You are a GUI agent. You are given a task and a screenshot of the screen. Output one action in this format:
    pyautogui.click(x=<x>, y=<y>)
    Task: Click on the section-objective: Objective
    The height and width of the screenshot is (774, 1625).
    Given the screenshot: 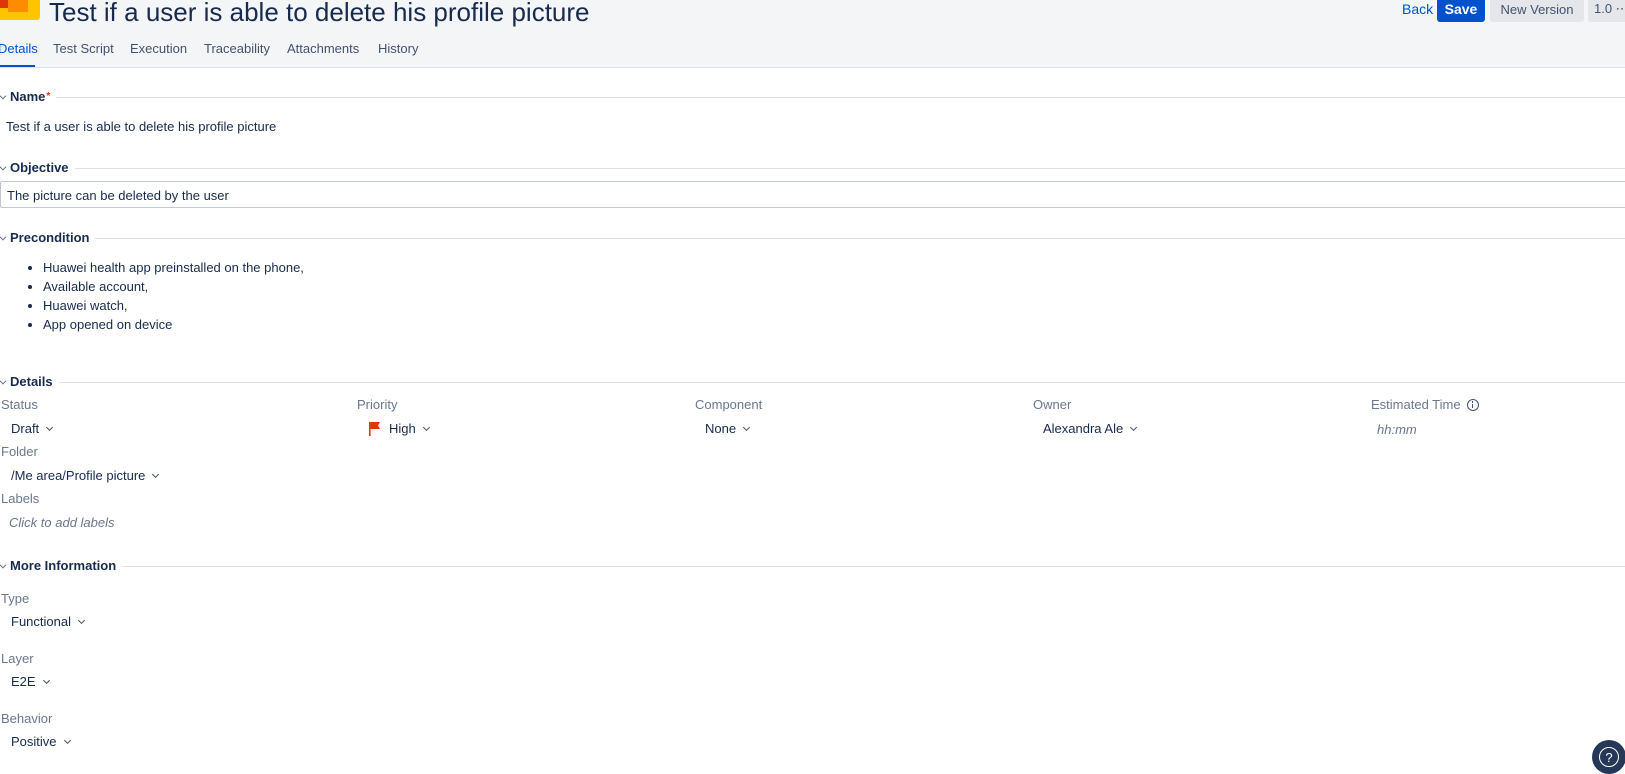 What is the action you would take?
    pyautogui.click(x=812, y=168)
    